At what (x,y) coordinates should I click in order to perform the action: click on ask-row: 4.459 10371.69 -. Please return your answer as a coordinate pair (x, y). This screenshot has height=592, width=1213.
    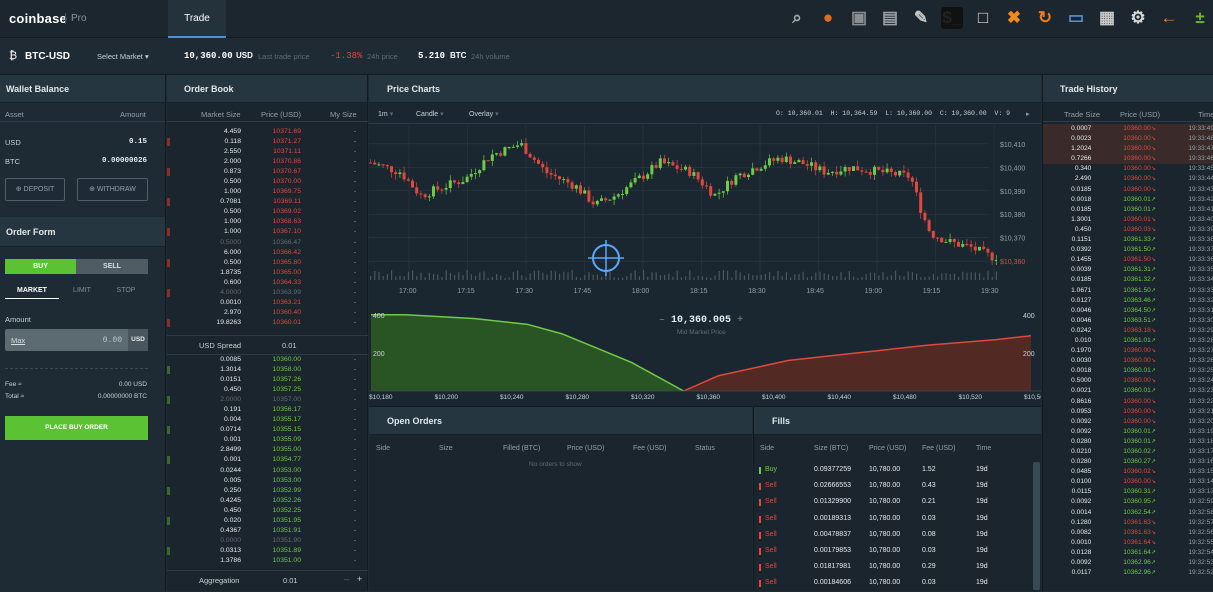
    Looking at the image, I should click on (267, 132).